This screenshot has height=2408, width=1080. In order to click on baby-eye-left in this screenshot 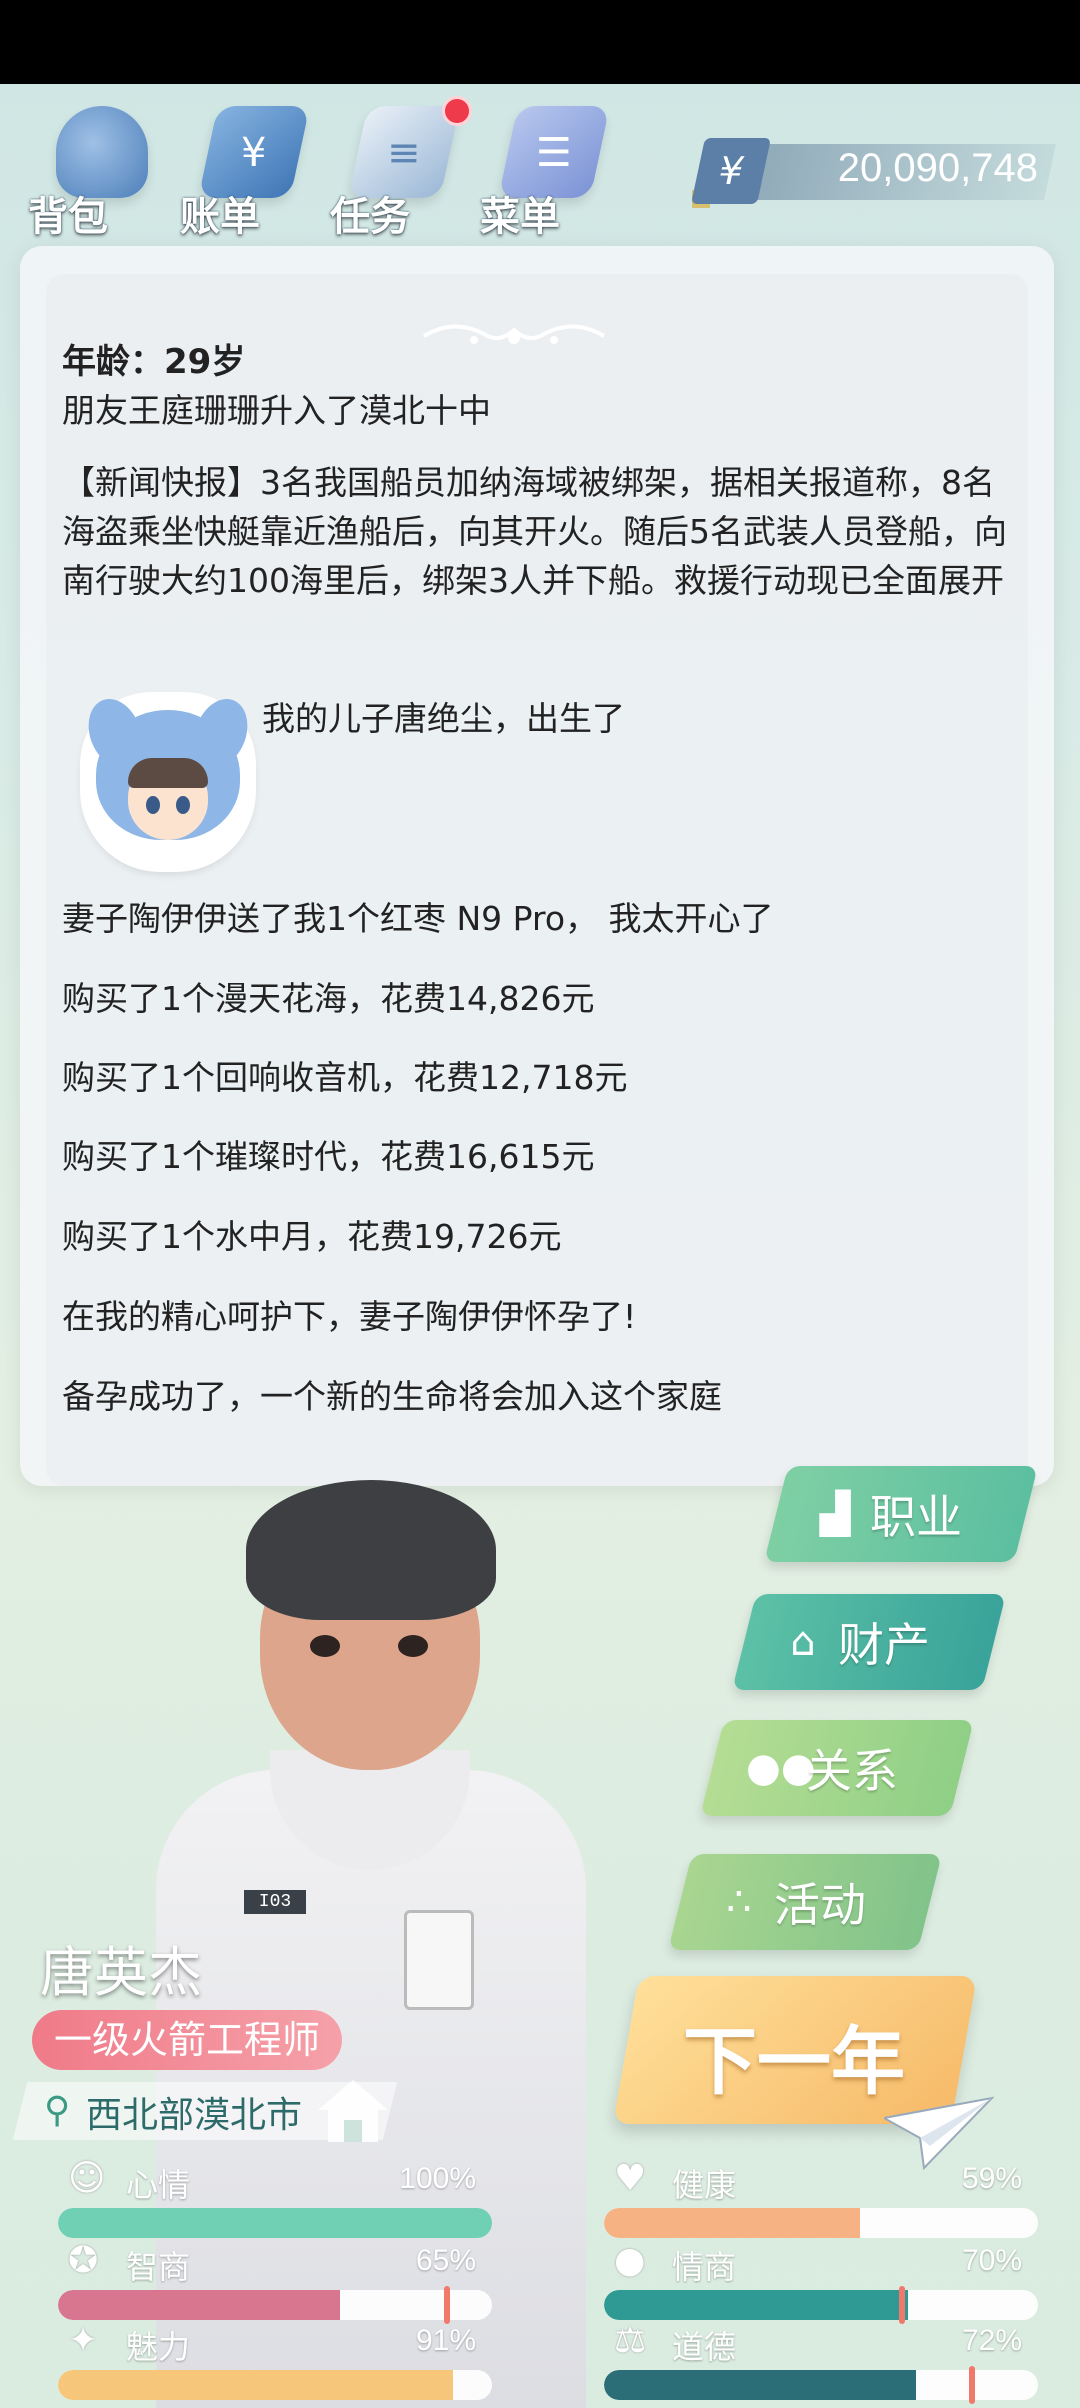, I will do `click(153, 805)`.